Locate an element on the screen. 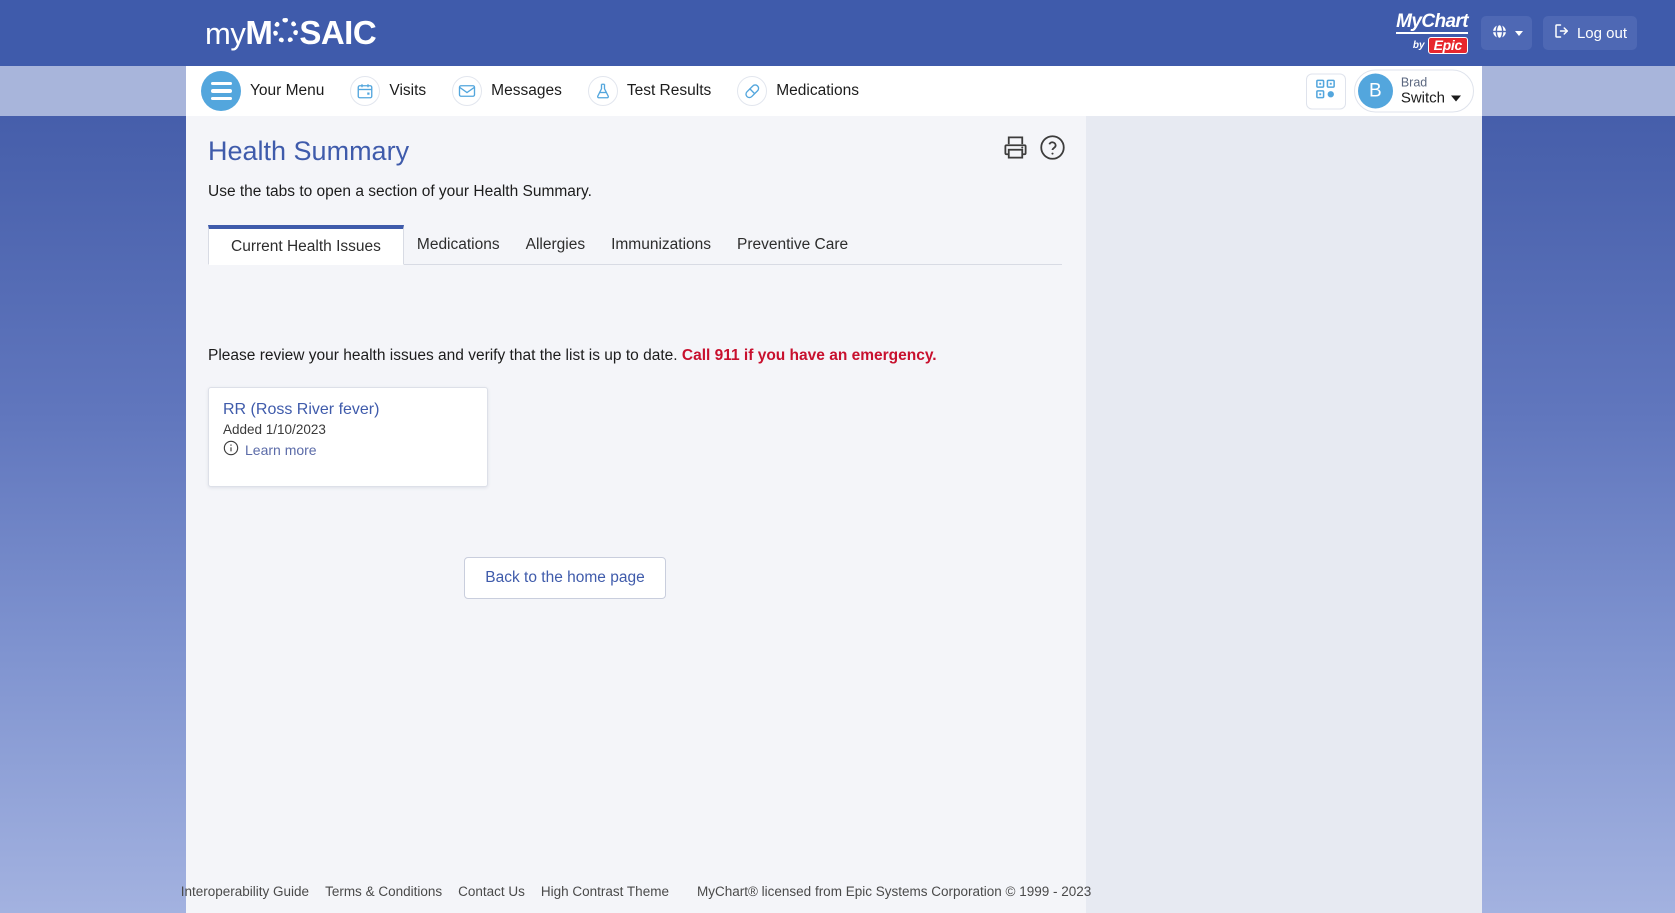 This screenshot has height=913, width=1675. info-circle-icon is located at coordinates (231, 449).